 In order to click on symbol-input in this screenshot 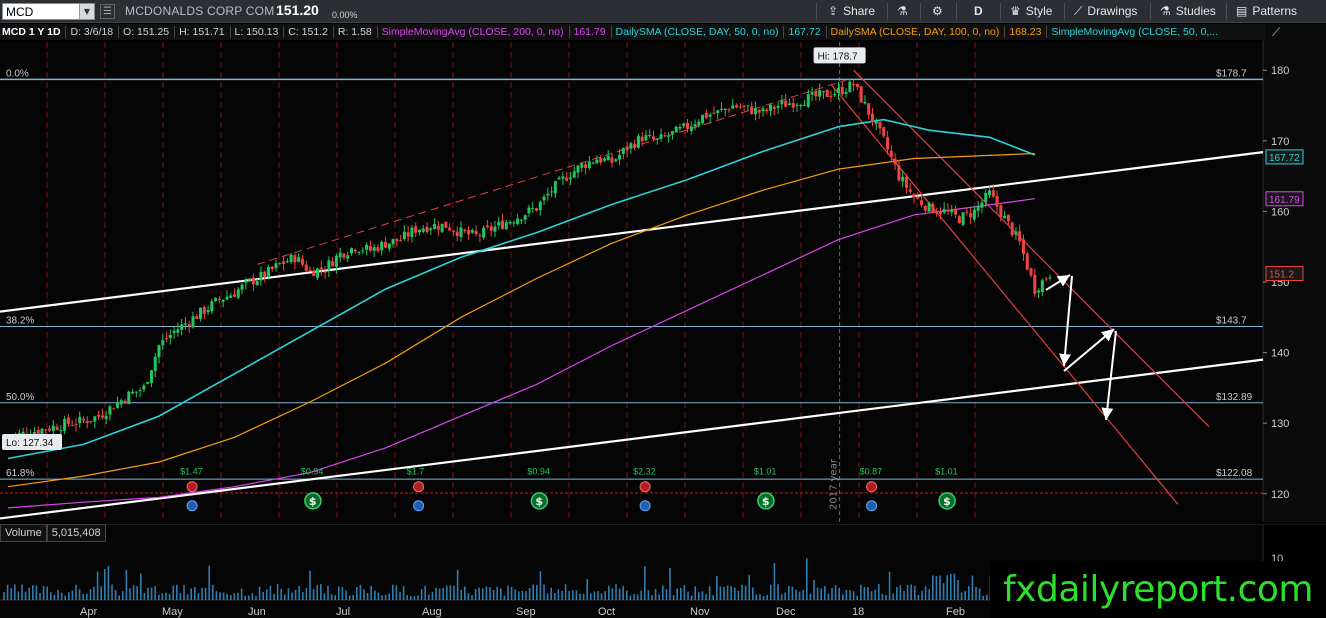, I will do `click(41, 11)`.